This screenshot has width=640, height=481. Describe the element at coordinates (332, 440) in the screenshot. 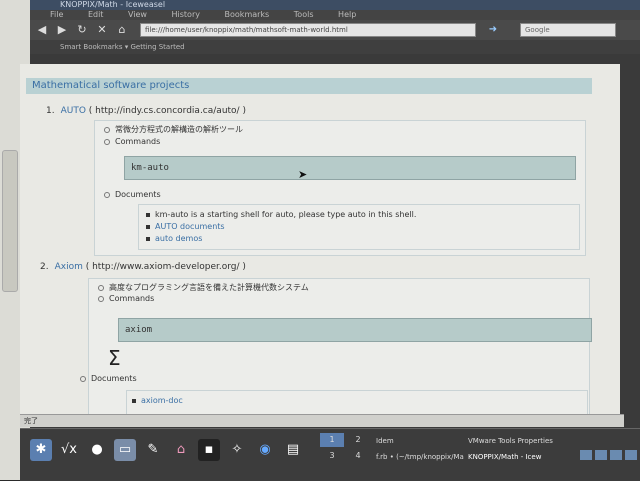

I see `desktop-1-button: 1` at that location.